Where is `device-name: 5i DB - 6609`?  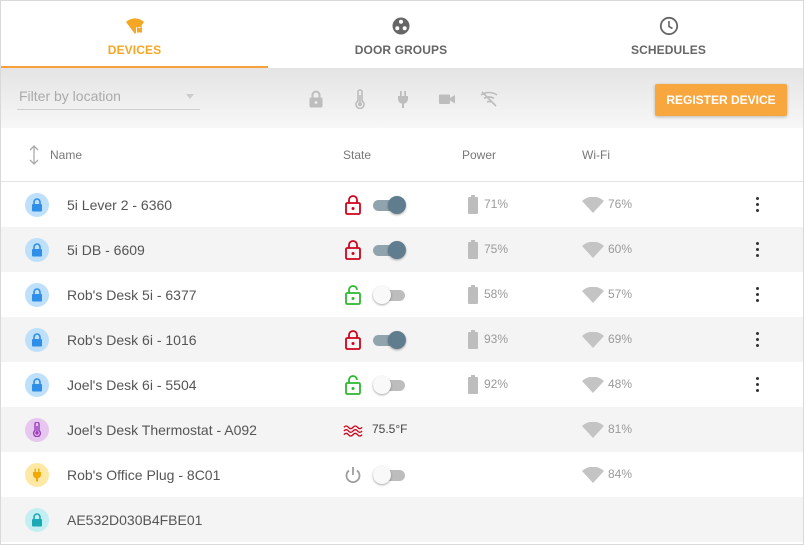 device-name: 5i DB - 6609 is located at coordinates (106, 250).